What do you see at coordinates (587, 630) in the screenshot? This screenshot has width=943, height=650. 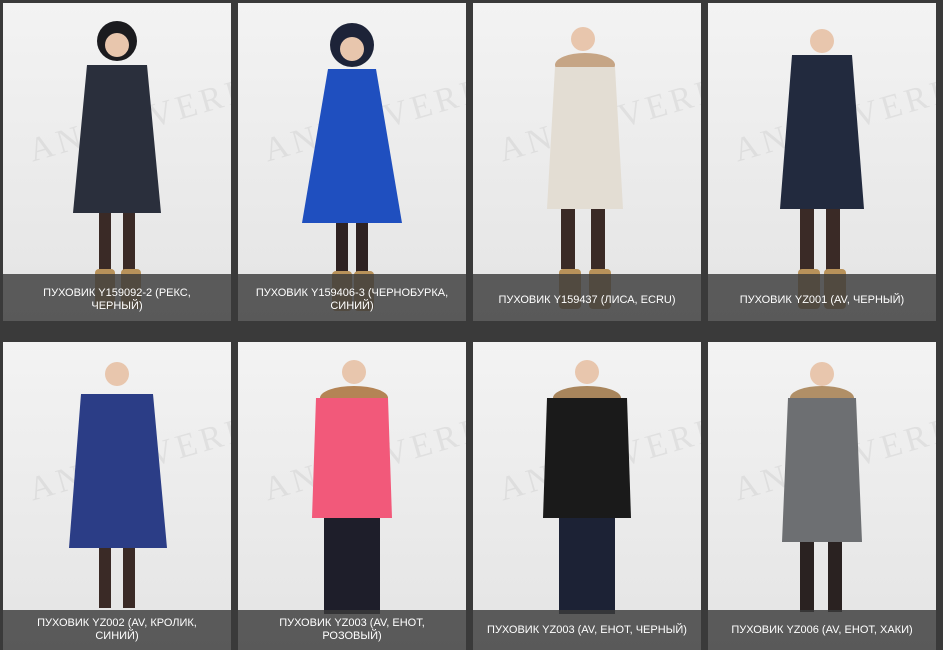 I see `product-title: ПУХОВИК YZ003 (AV, ЕНОТ, ЧЕРНЫЙ)` at bounding box center [587, 630].